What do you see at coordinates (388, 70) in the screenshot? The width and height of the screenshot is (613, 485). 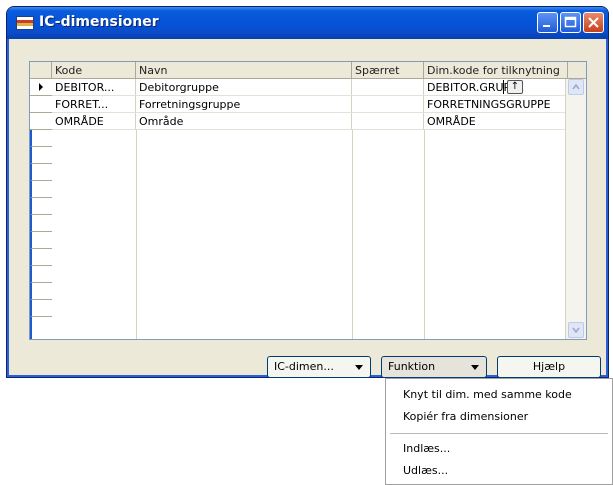 I see `column-header-blocked: Spærret` at bounding box center [388, 70].